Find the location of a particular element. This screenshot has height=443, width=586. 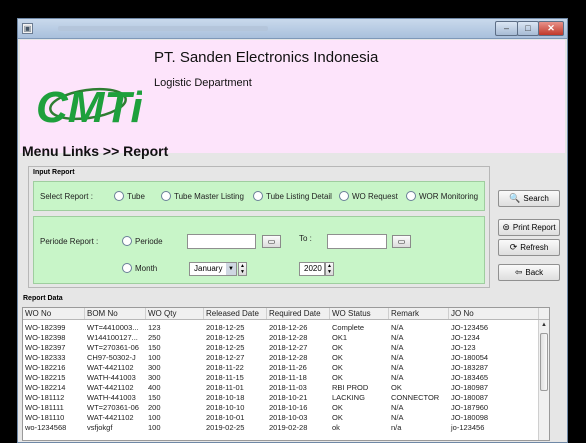

refresh-button: ⟳ Refresh is located at coordinates (529, 247).